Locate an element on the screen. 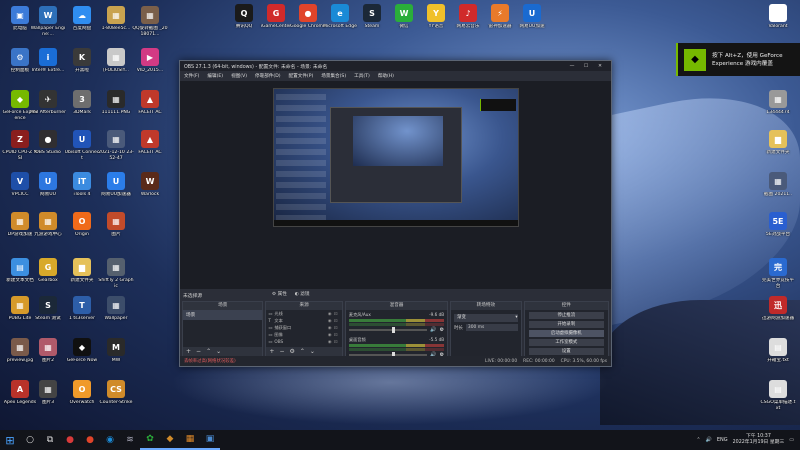 This screenshot has height=450, width=800. menu-item: 视图(V) is located at coordinates (239, 76).